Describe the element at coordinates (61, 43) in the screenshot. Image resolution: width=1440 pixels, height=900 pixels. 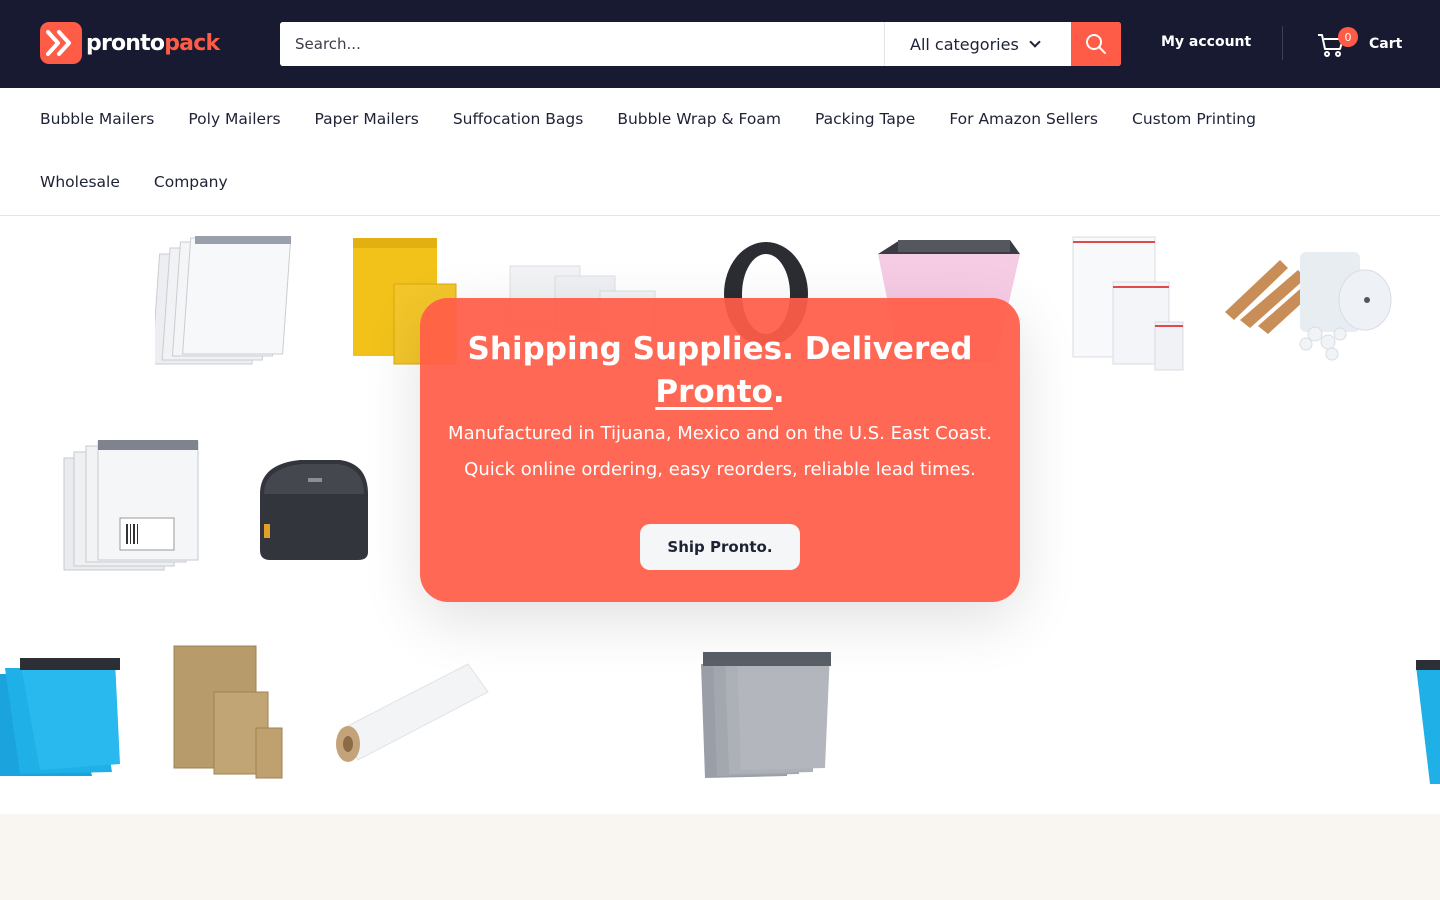
I see `logo-chevrons-icon` at that location.